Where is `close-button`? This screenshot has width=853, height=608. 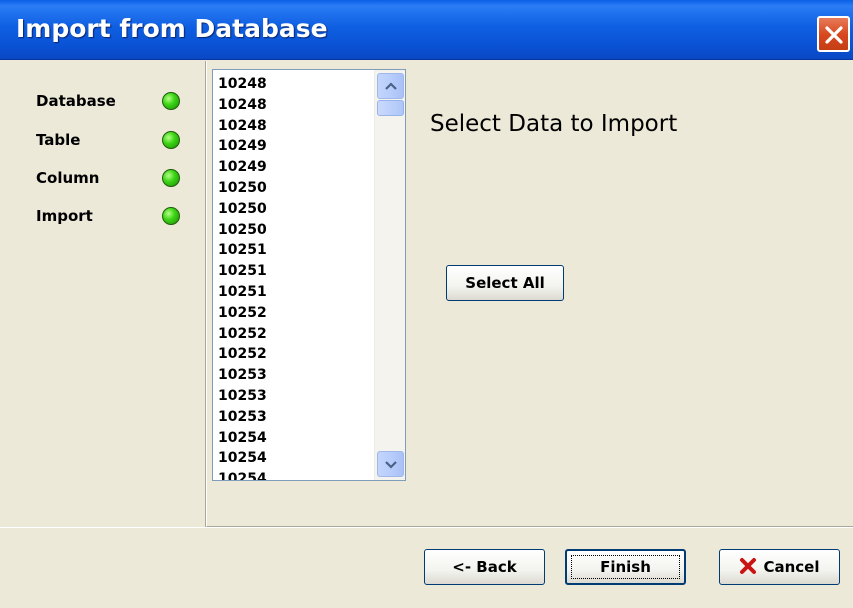 close-button is located at coordinates (833, 34).